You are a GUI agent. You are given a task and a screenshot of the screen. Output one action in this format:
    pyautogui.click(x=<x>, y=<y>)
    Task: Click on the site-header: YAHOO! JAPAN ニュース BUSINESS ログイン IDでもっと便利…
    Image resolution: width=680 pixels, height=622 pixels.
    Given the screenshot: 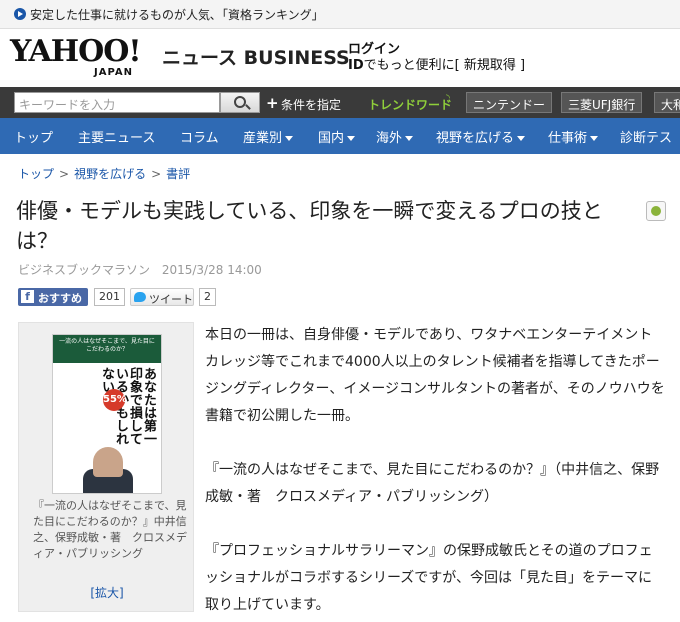 What is the action you would take?
    pyautogui.click(x=340, y=58)
    